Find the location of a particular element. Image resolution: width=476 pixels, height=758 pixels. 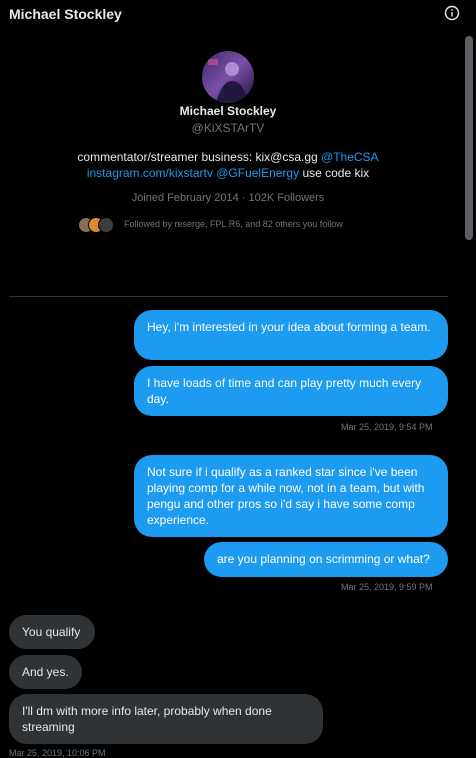

message-sent: are you planning on scrimming or what? is located at coordinates (326, 559).